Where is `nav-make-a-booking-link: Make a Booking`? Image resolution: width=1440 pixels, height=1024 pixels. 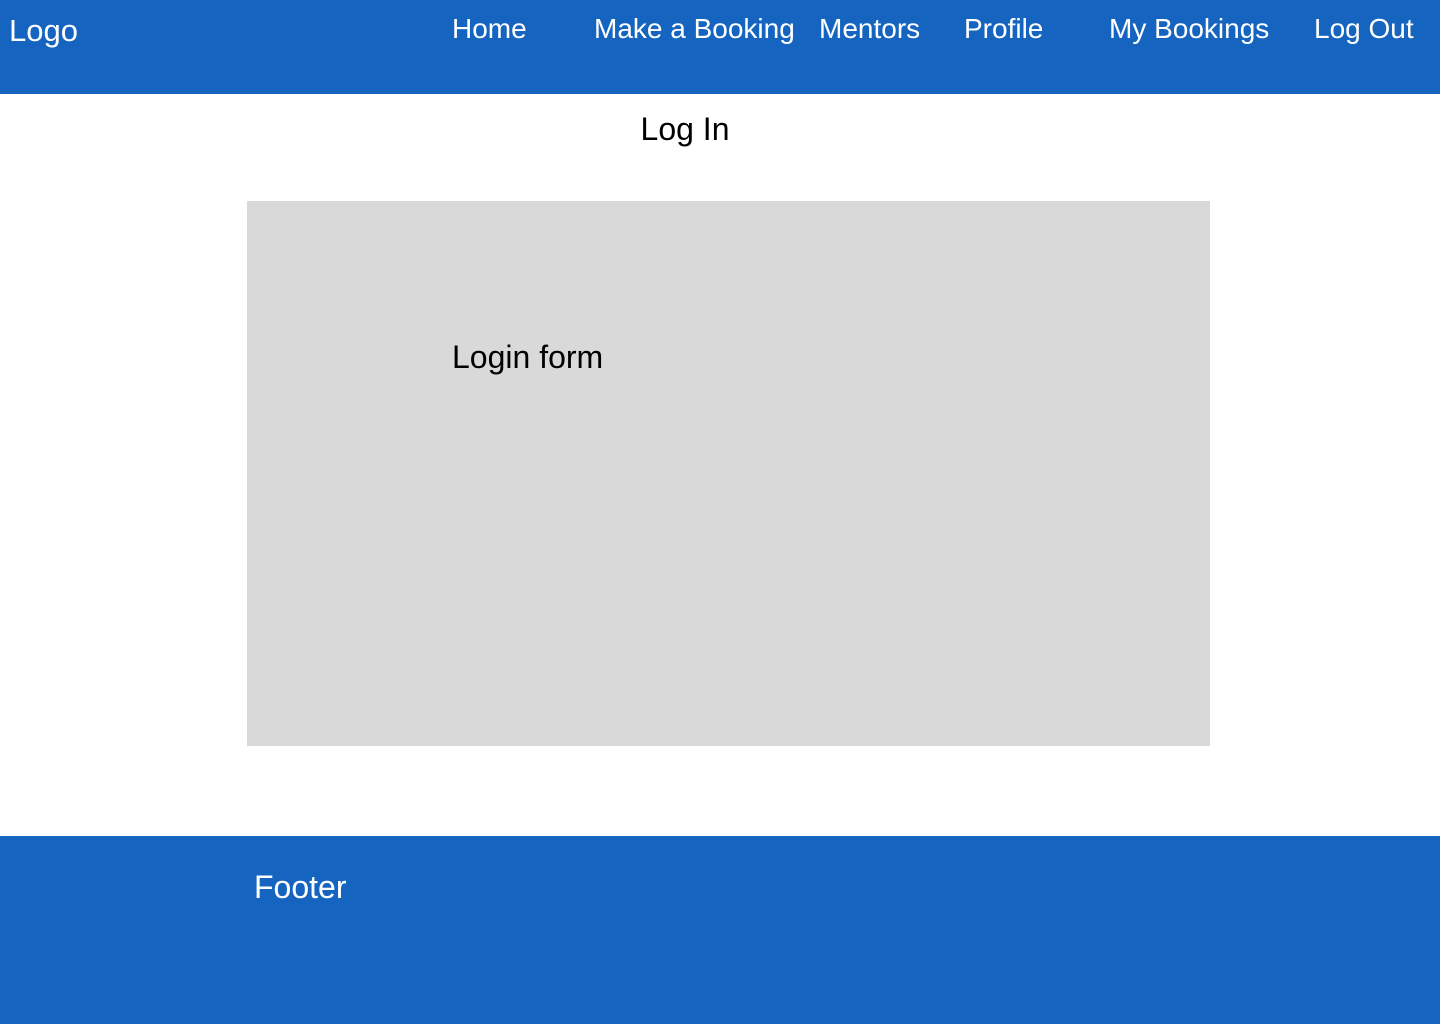
nav-make-a-booking-link: Make a Booking is located at coordinates (694, 29).